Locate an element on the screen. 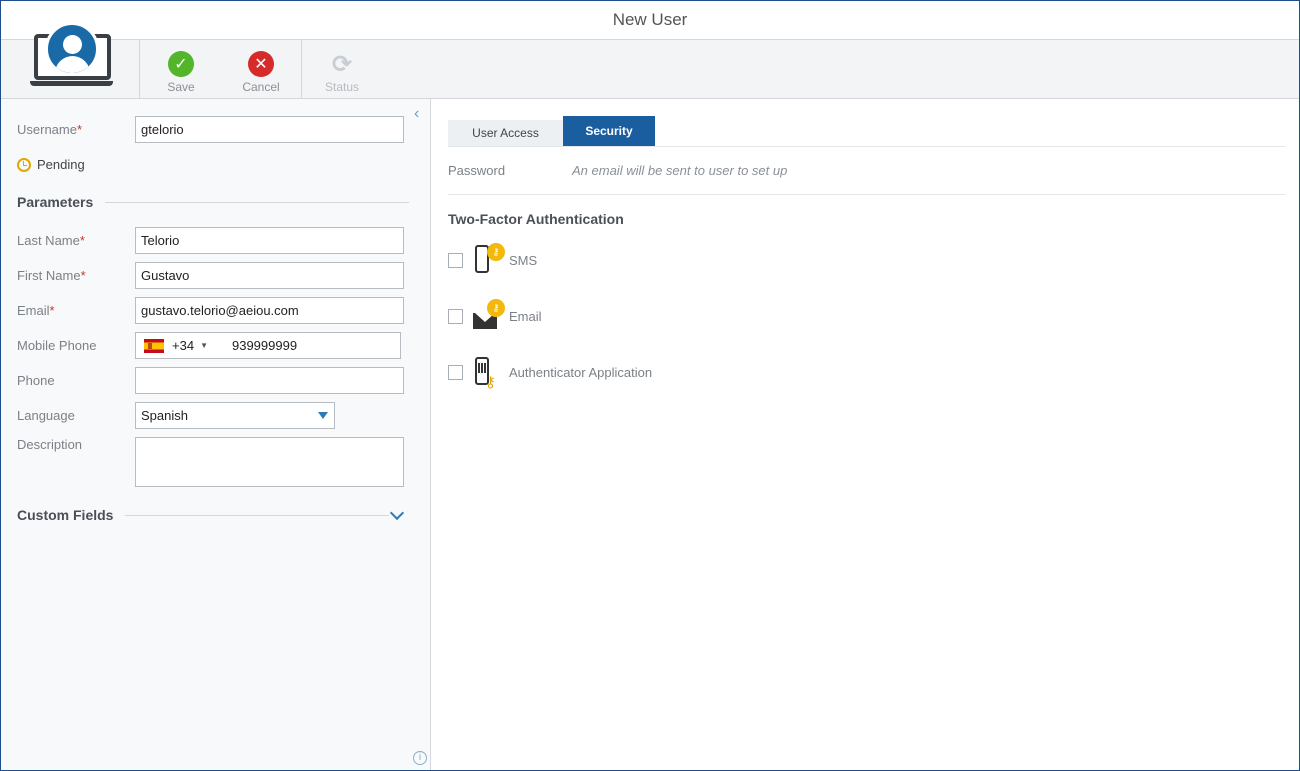 The height and width of the screenshot is (771, 1300). custom-fields-section: Custom Fields is located at coordinates (203, 515).